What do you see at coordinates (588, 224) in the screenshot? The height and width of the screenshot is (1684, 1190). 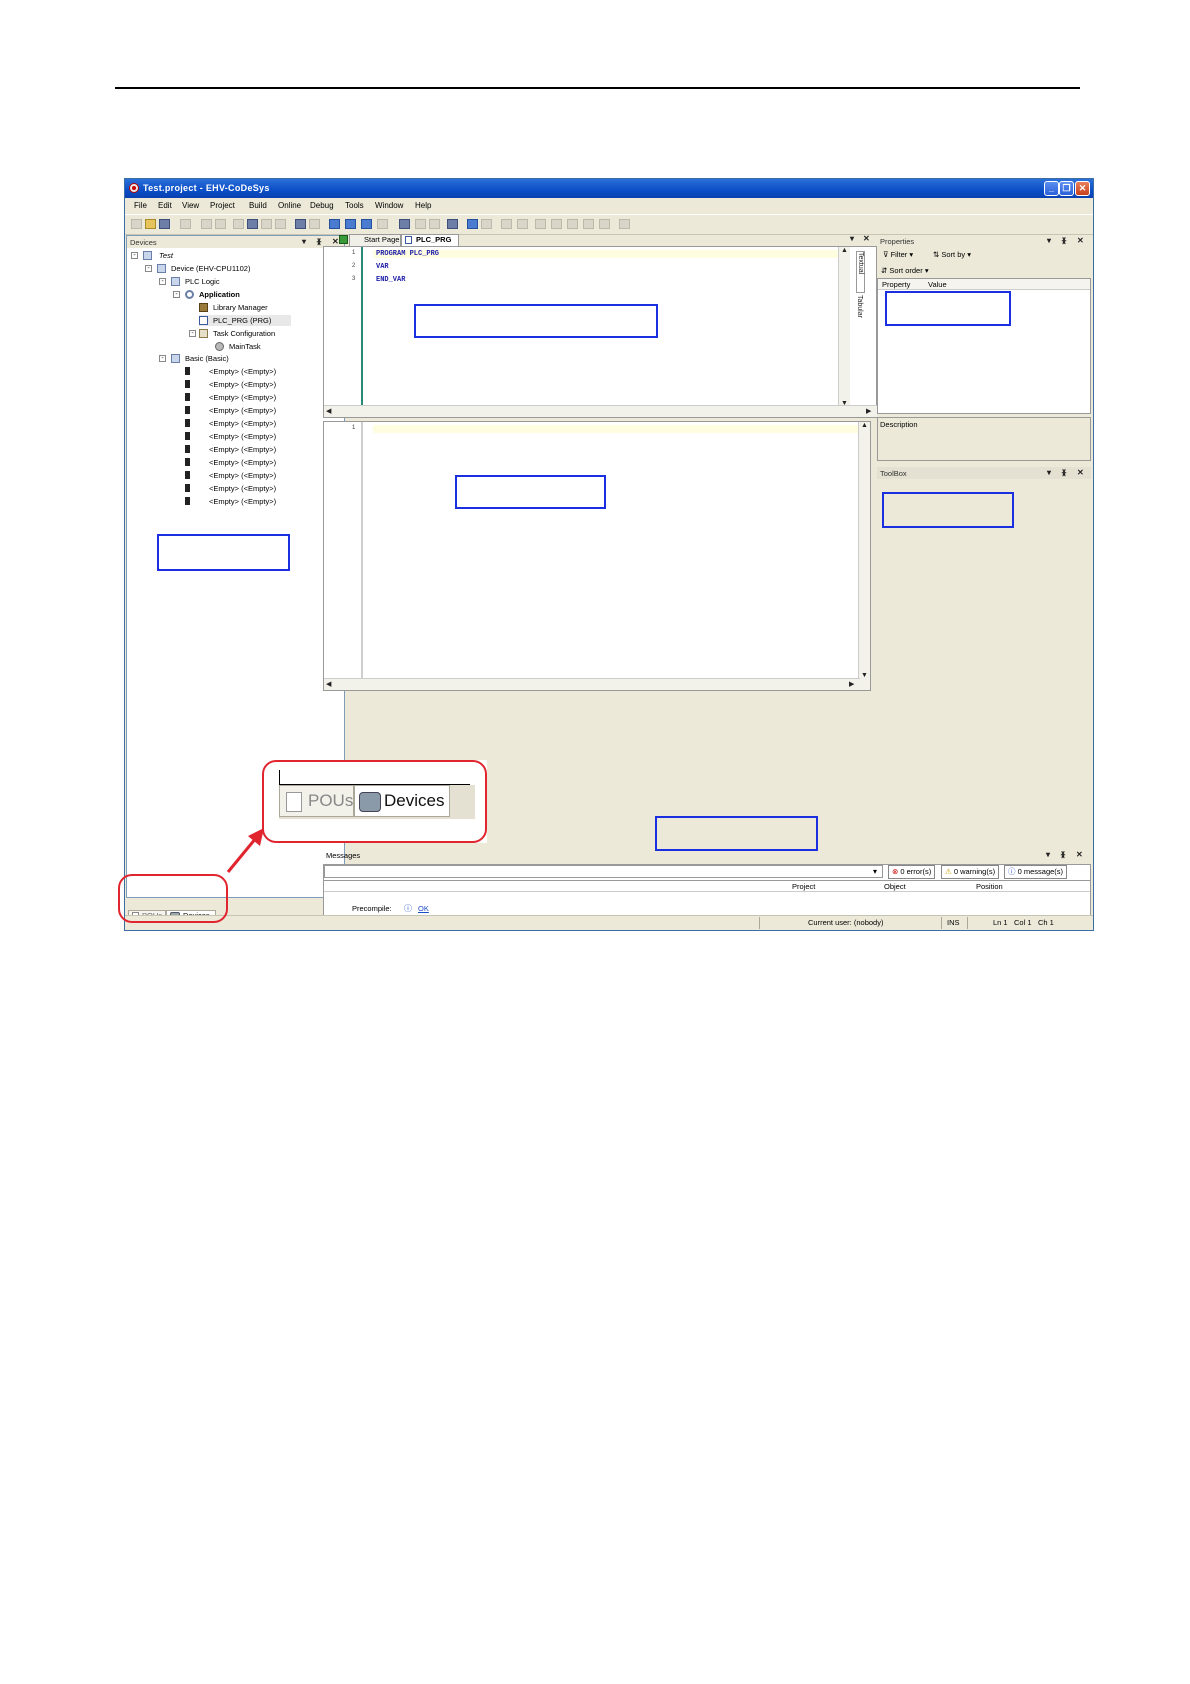 I see `run-to-cursor-icon` at bounding box center [588, 224].